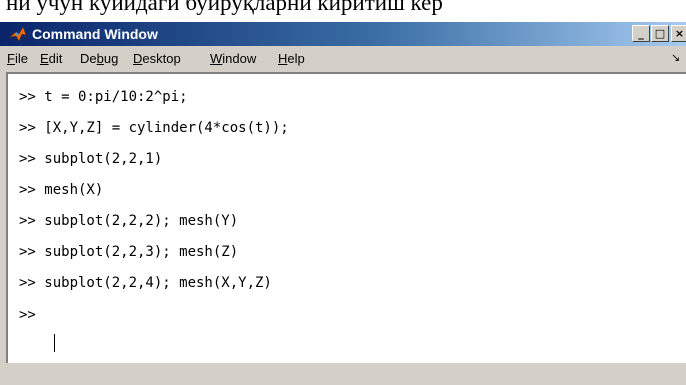 This screenshot has width=686, height=385. I want to click on command-line: >> t = 0:pi/10:2^pi;, so click(103, 97).